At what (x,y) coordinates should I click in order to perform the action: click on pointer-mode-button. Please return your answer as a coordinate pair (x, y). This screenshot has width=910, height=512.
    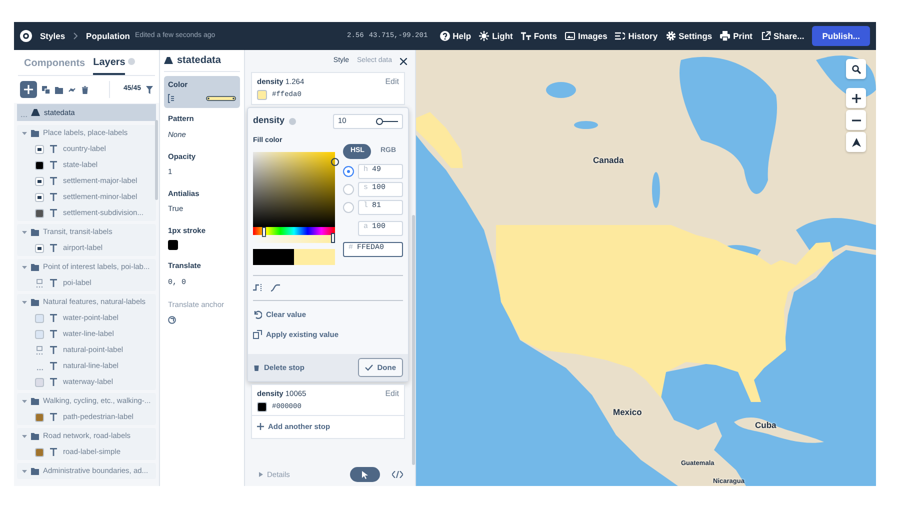
    Looking at the image, I should click on (365, 474).